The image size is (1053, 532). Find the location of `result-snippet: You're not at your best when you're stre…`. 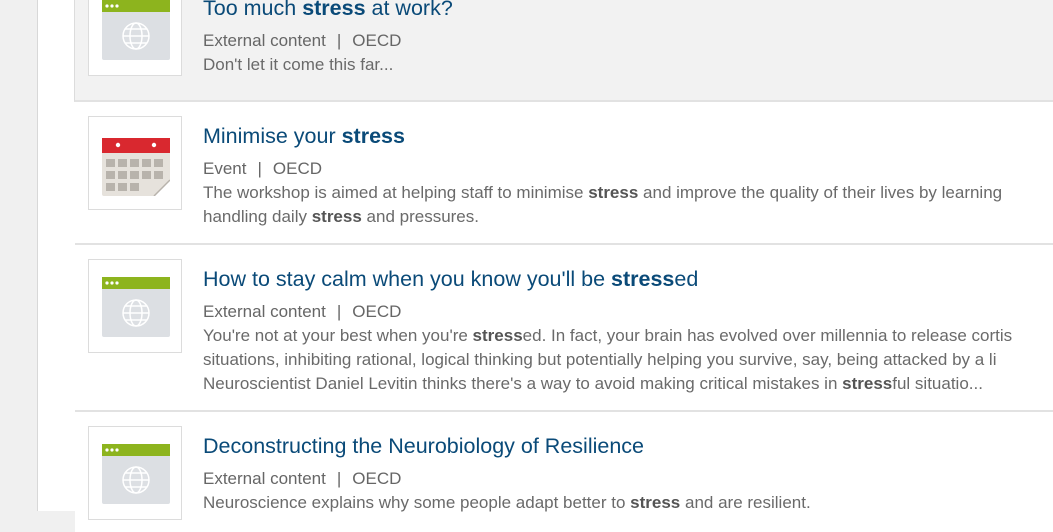

result-snippet: You're not at your best when you're stre… is located at coordinates (608, 359).